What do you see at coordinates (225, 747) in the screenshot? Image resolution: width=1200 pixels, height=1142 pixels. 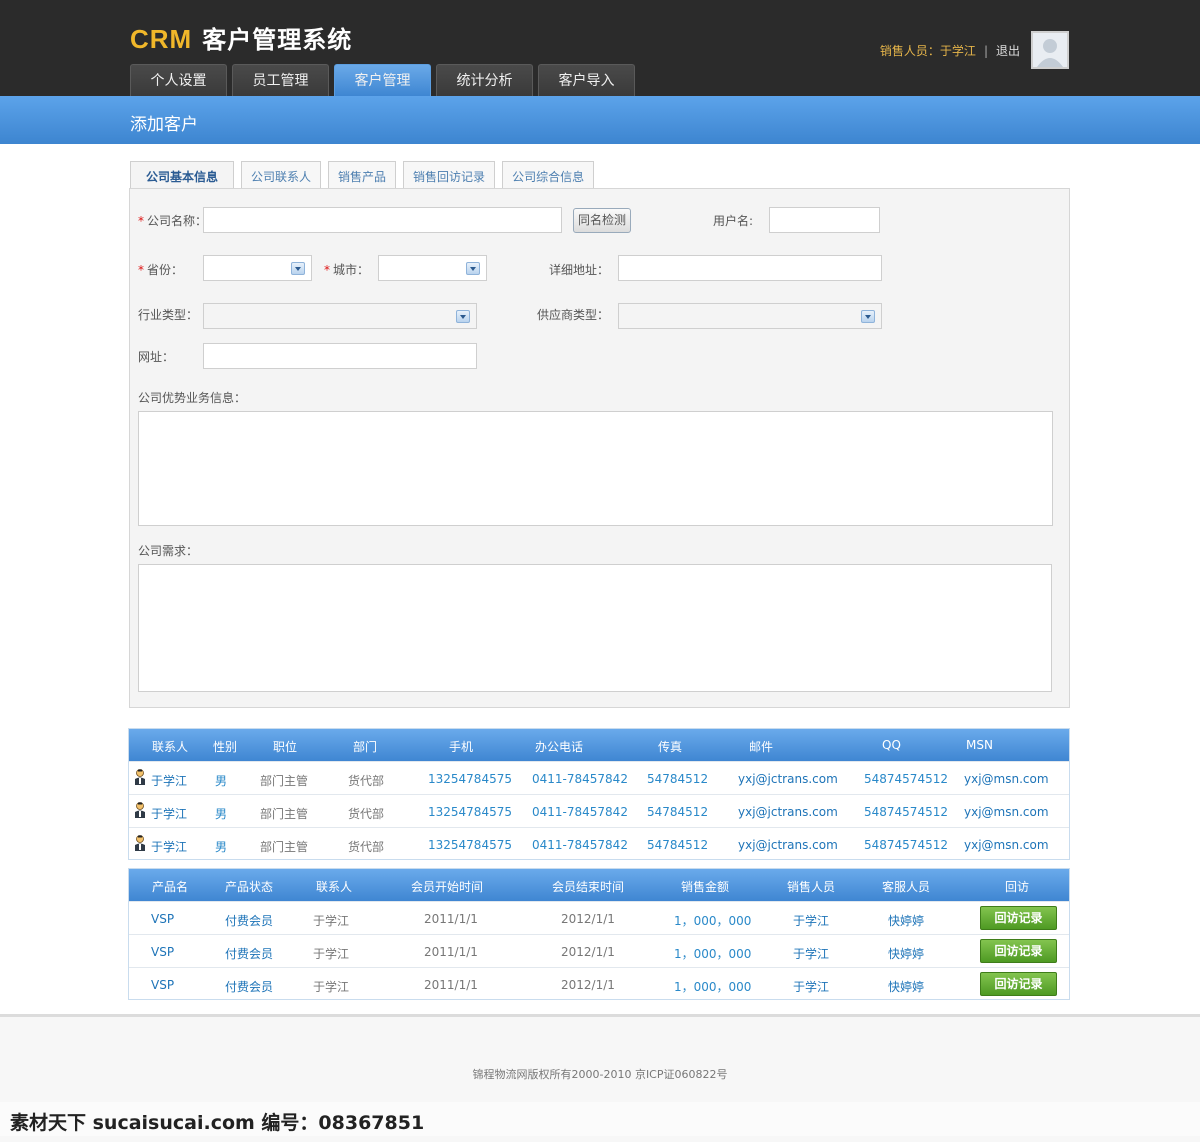 I see `col-header: 性别` at bounding box center [225, 747].